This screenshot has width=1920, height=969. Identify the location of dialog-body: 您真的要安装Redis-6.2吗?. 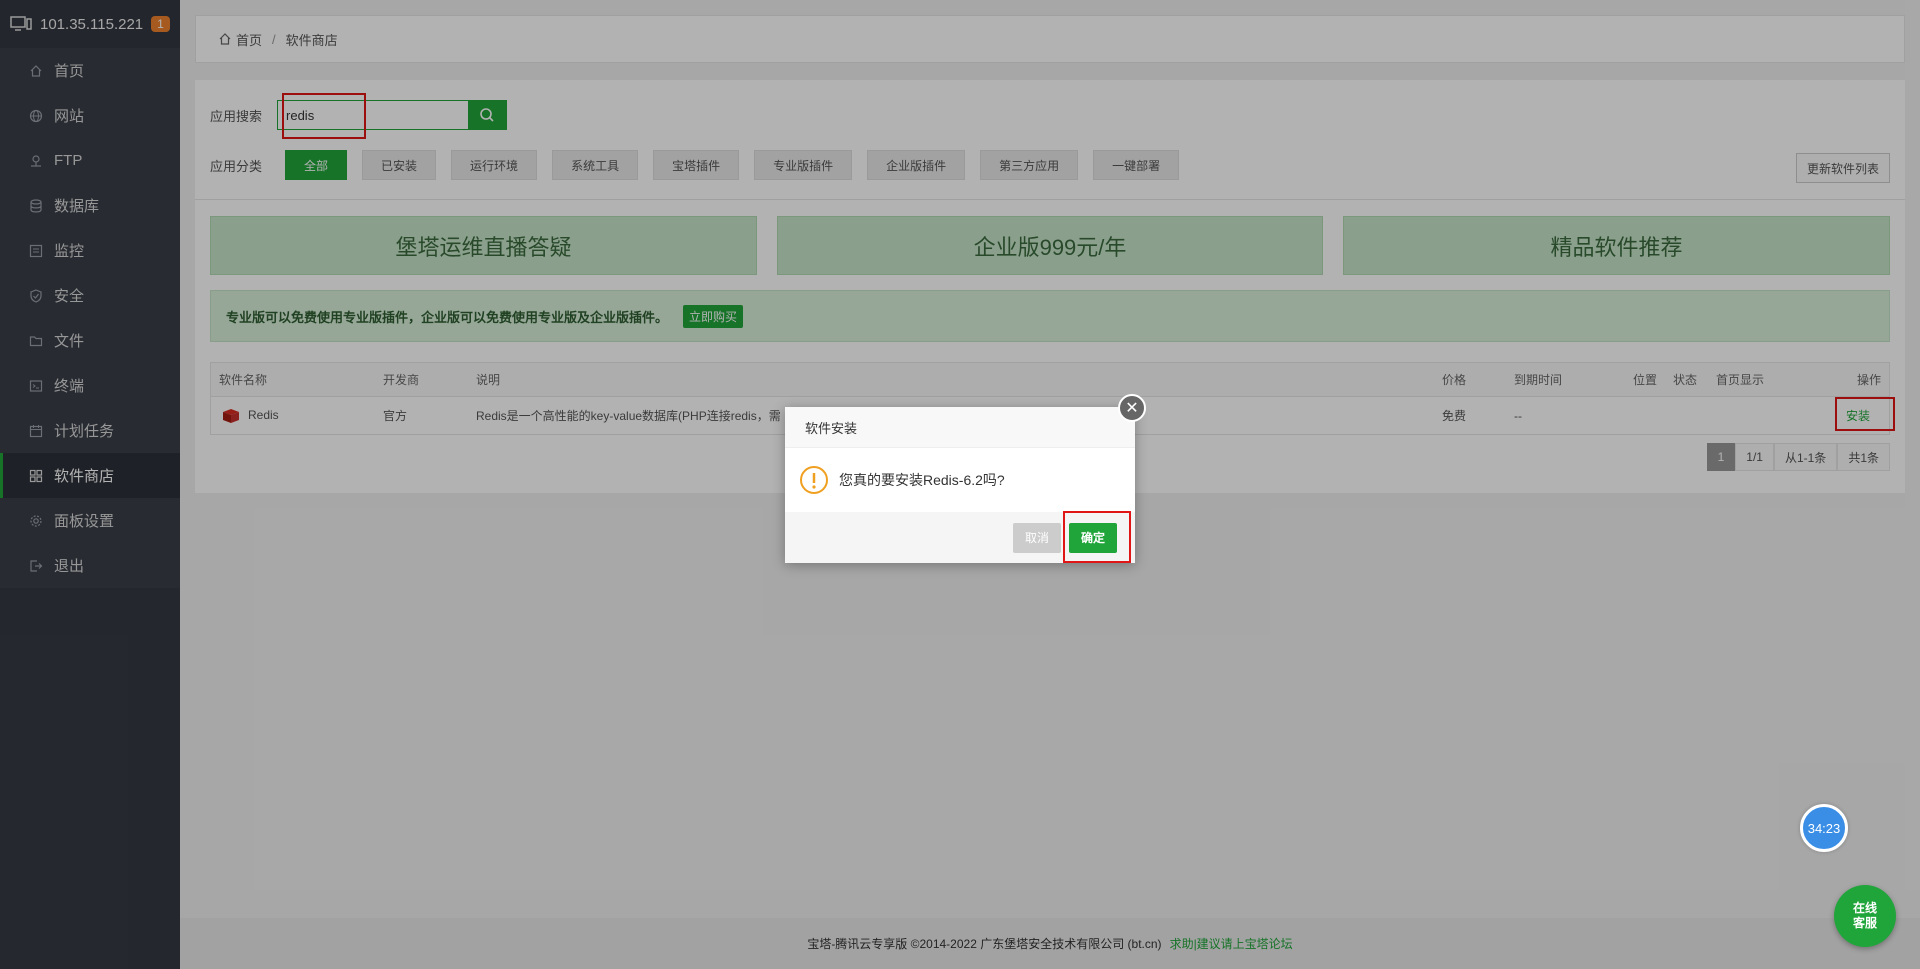
(960, 480).